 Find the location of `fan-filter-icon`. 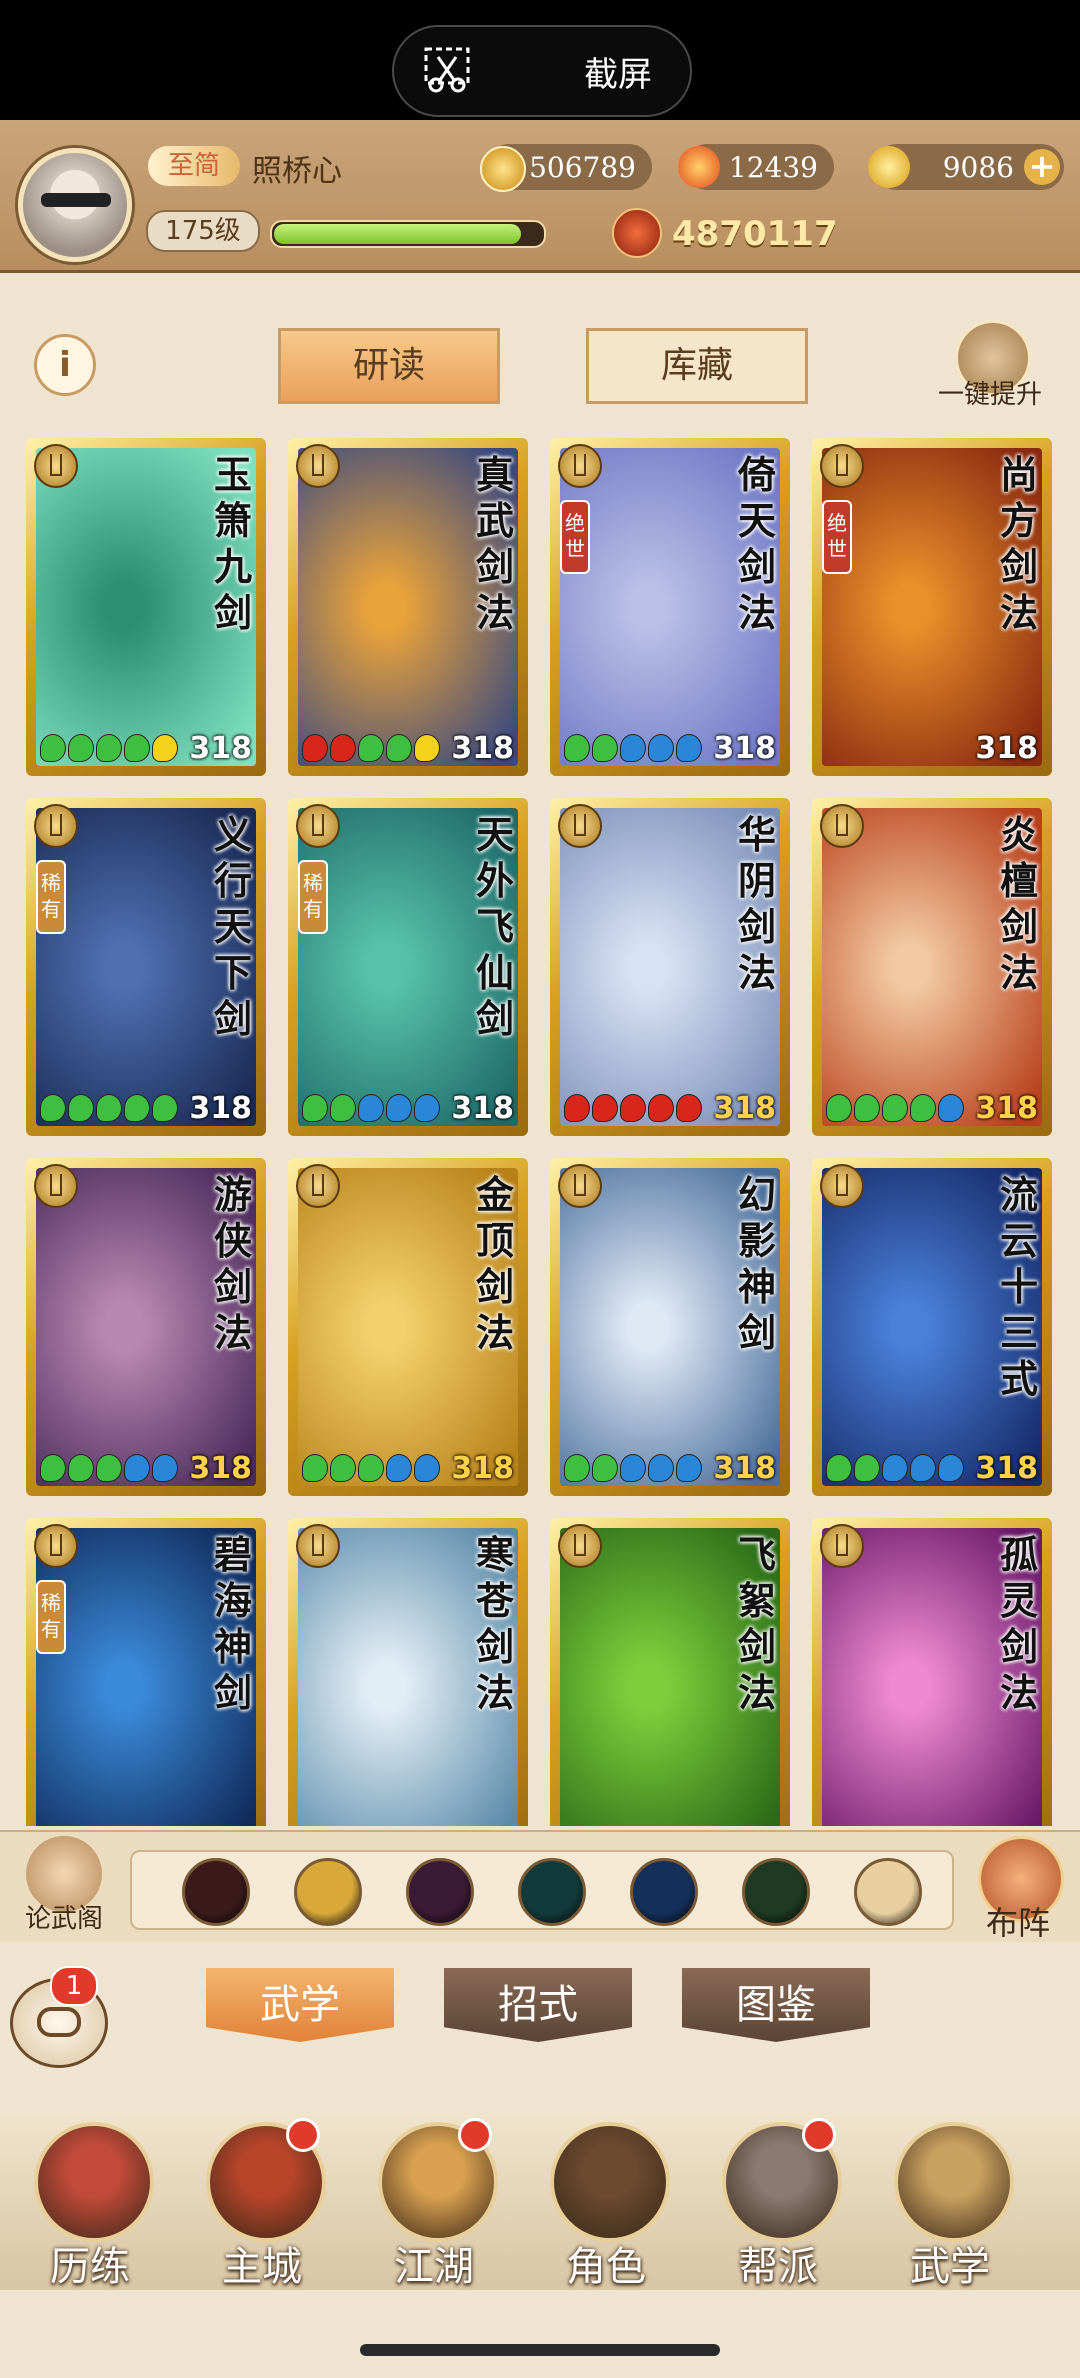

fan-filter-icon is located at coordinates (552, 1892).